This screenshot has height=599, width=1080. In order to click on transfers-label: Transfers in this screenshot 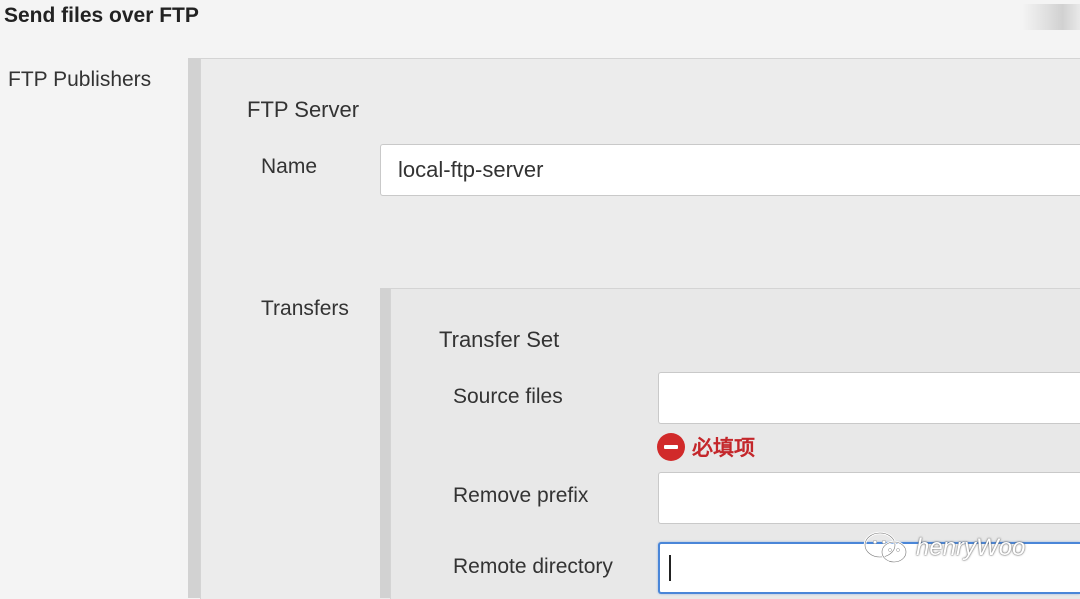, I will do `click(305, 308)`.